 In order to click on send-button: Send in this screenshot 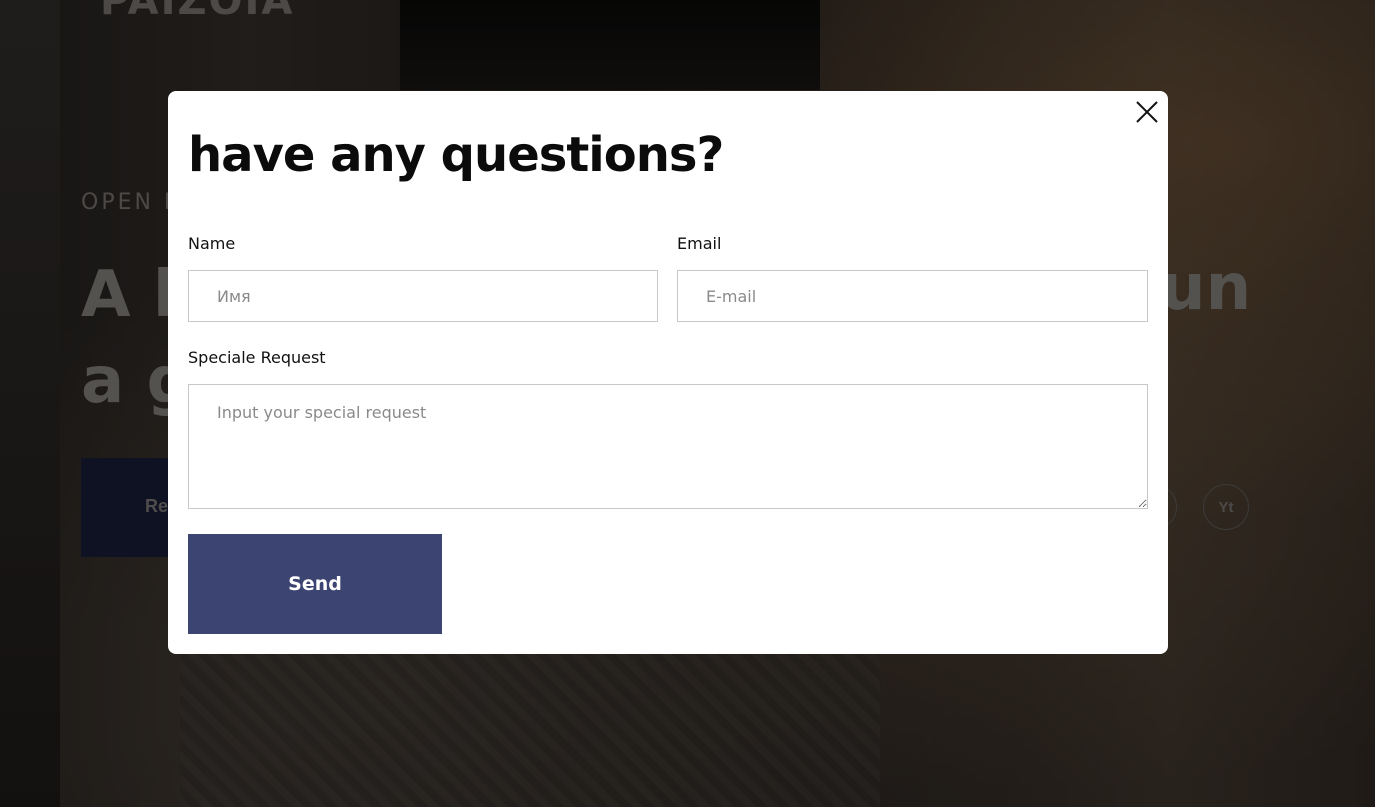, I will do `click(315, 584)`.